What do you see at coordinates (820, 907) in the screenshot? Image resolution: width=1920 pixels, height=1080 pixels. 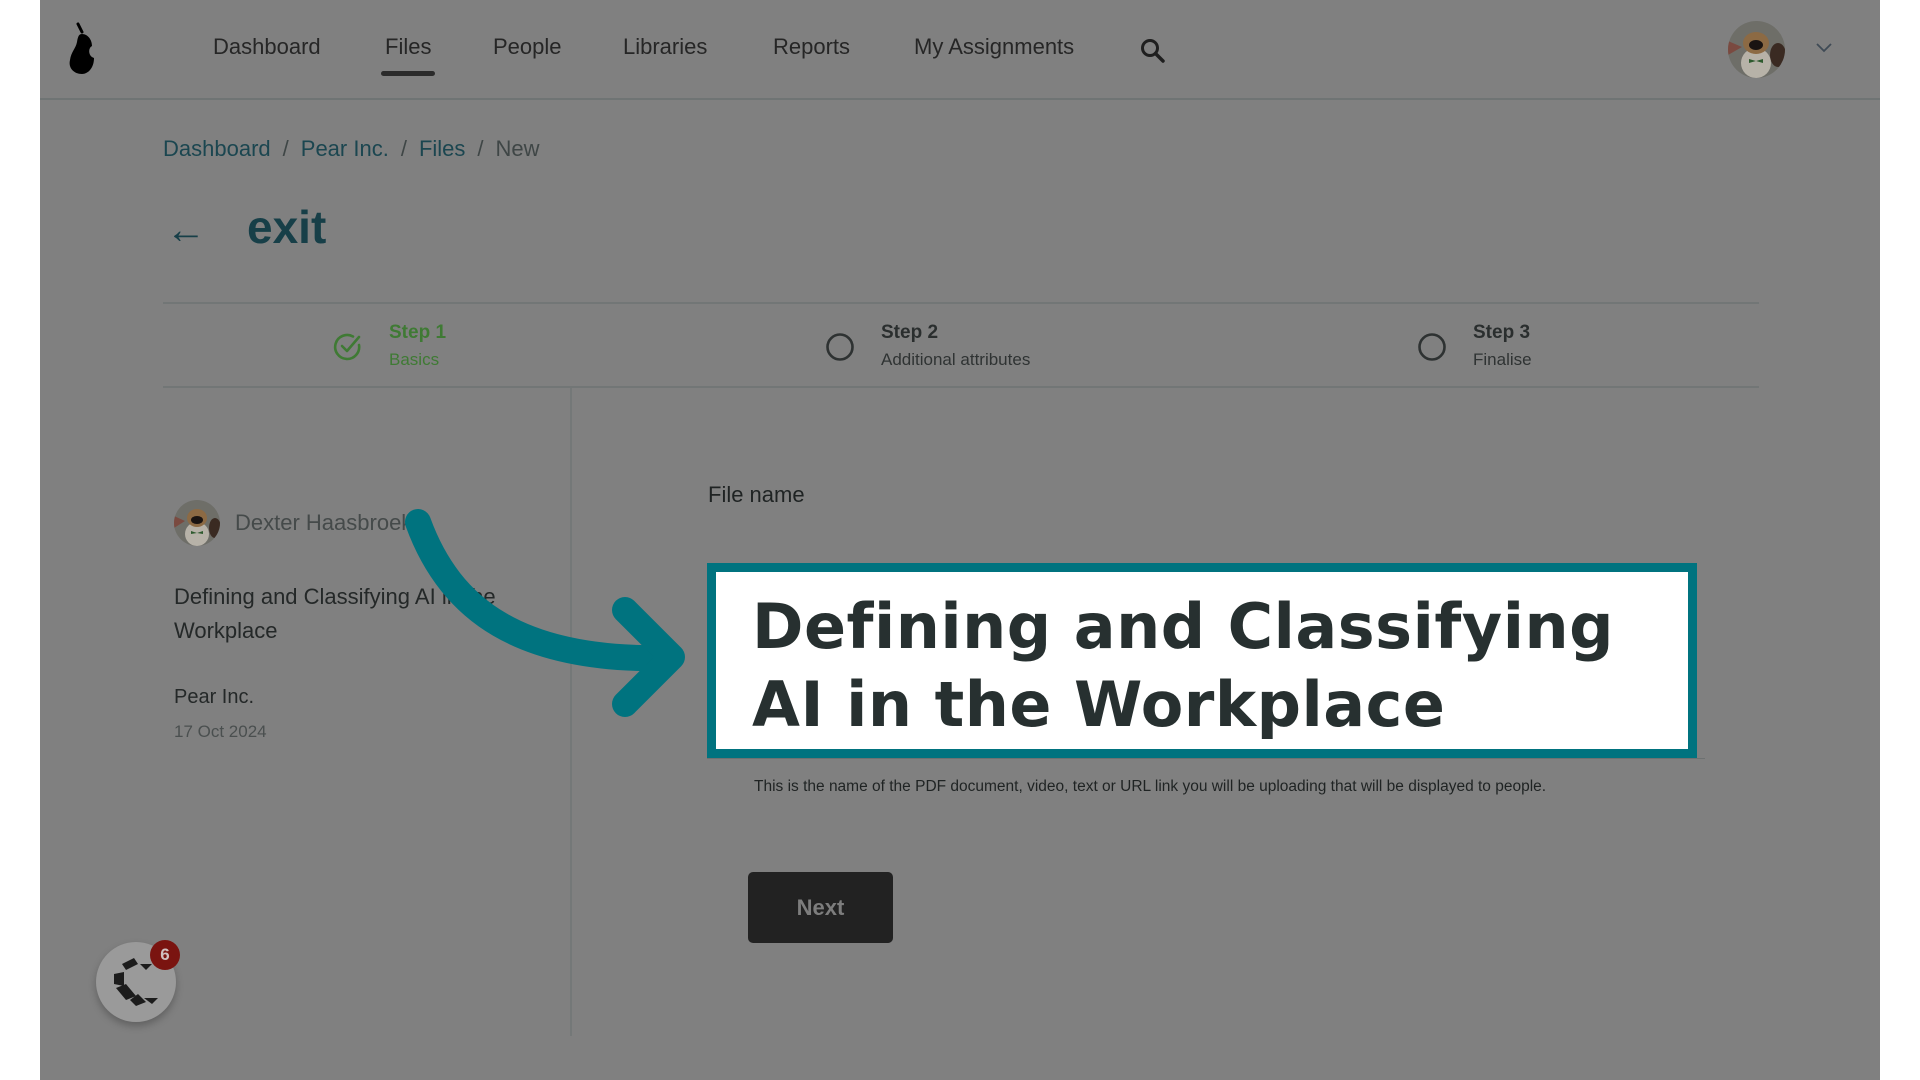 I see `next-button: Next` at bounding box center [820, 907].